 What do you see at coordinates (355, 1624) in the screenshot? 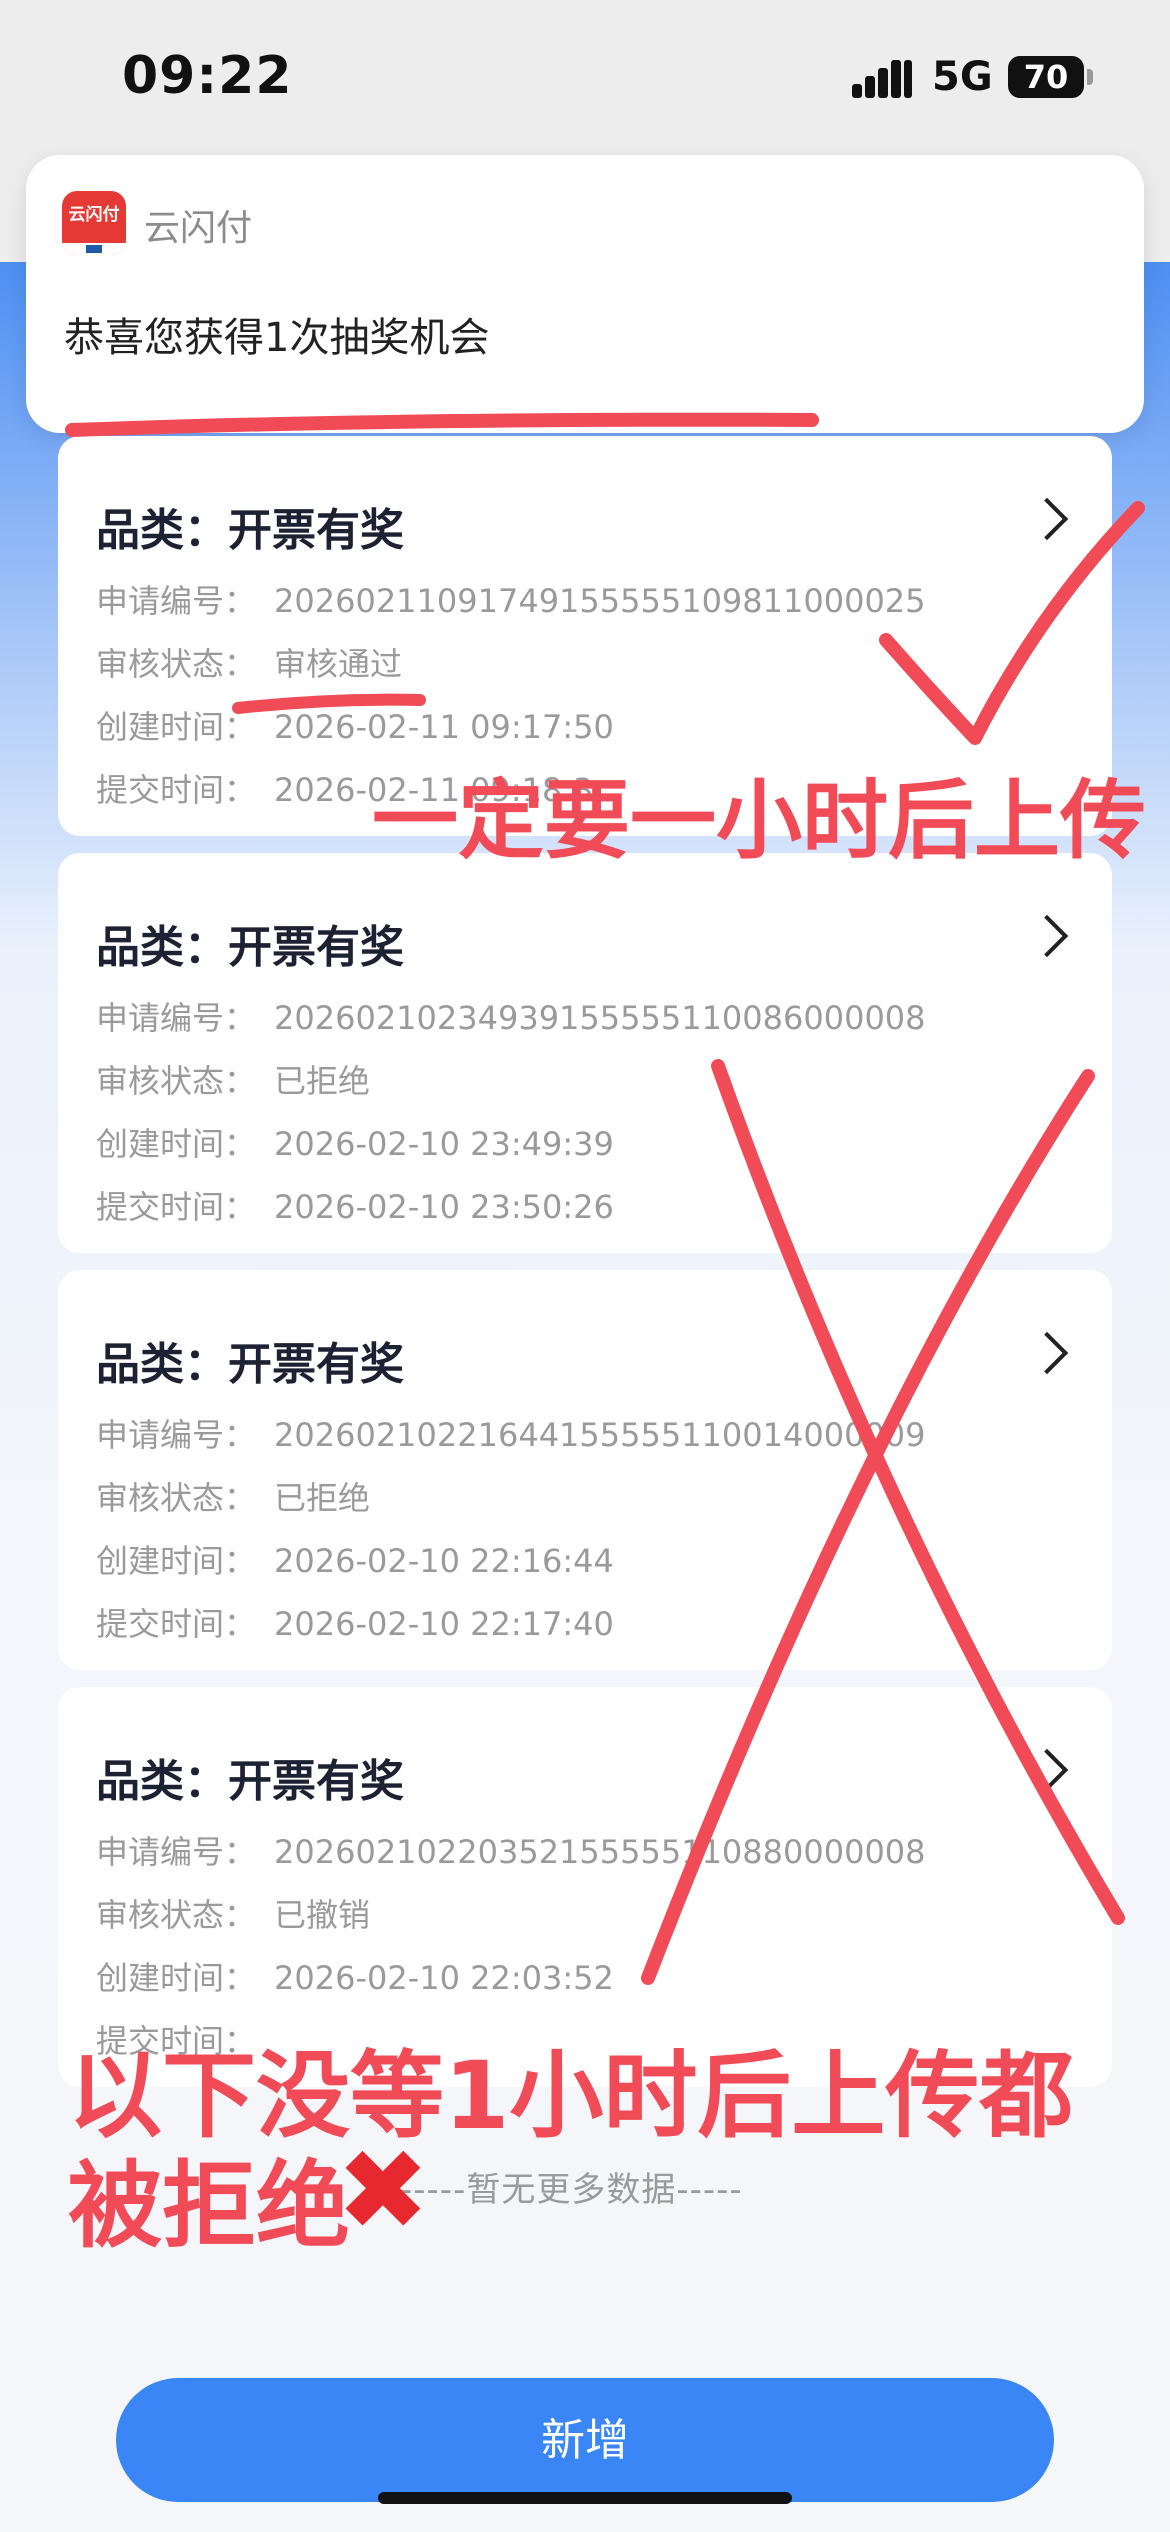
I see `record-submitted-time: 提交时间： 2026-02-10 22:17:40` at bounding box center [355, 1624].